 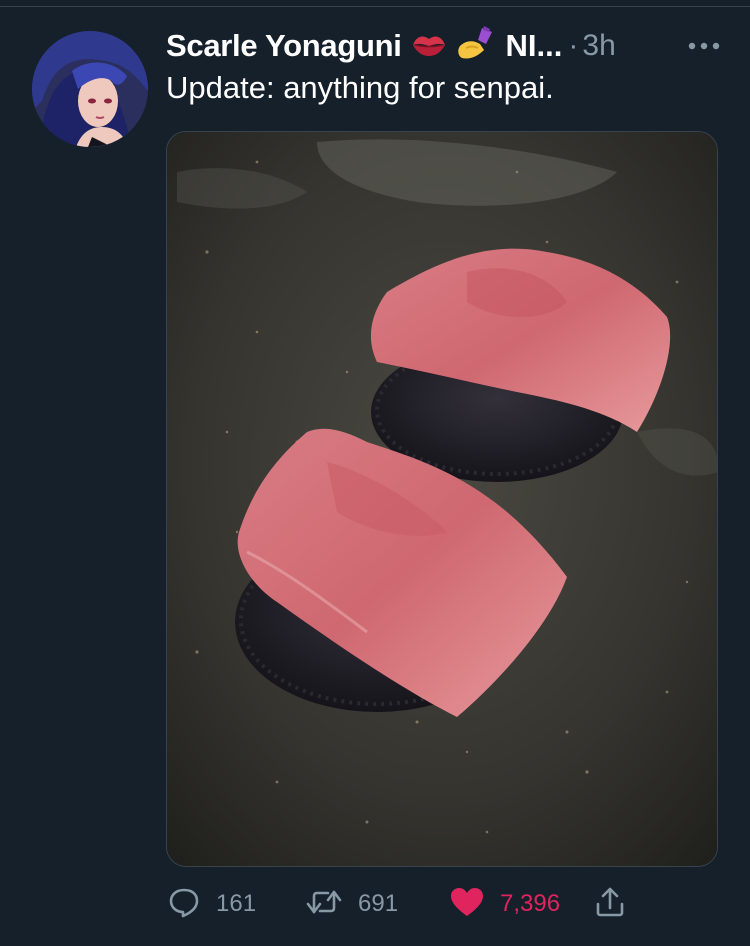 I want to click on heart-icon, so click(x=467, y=904).